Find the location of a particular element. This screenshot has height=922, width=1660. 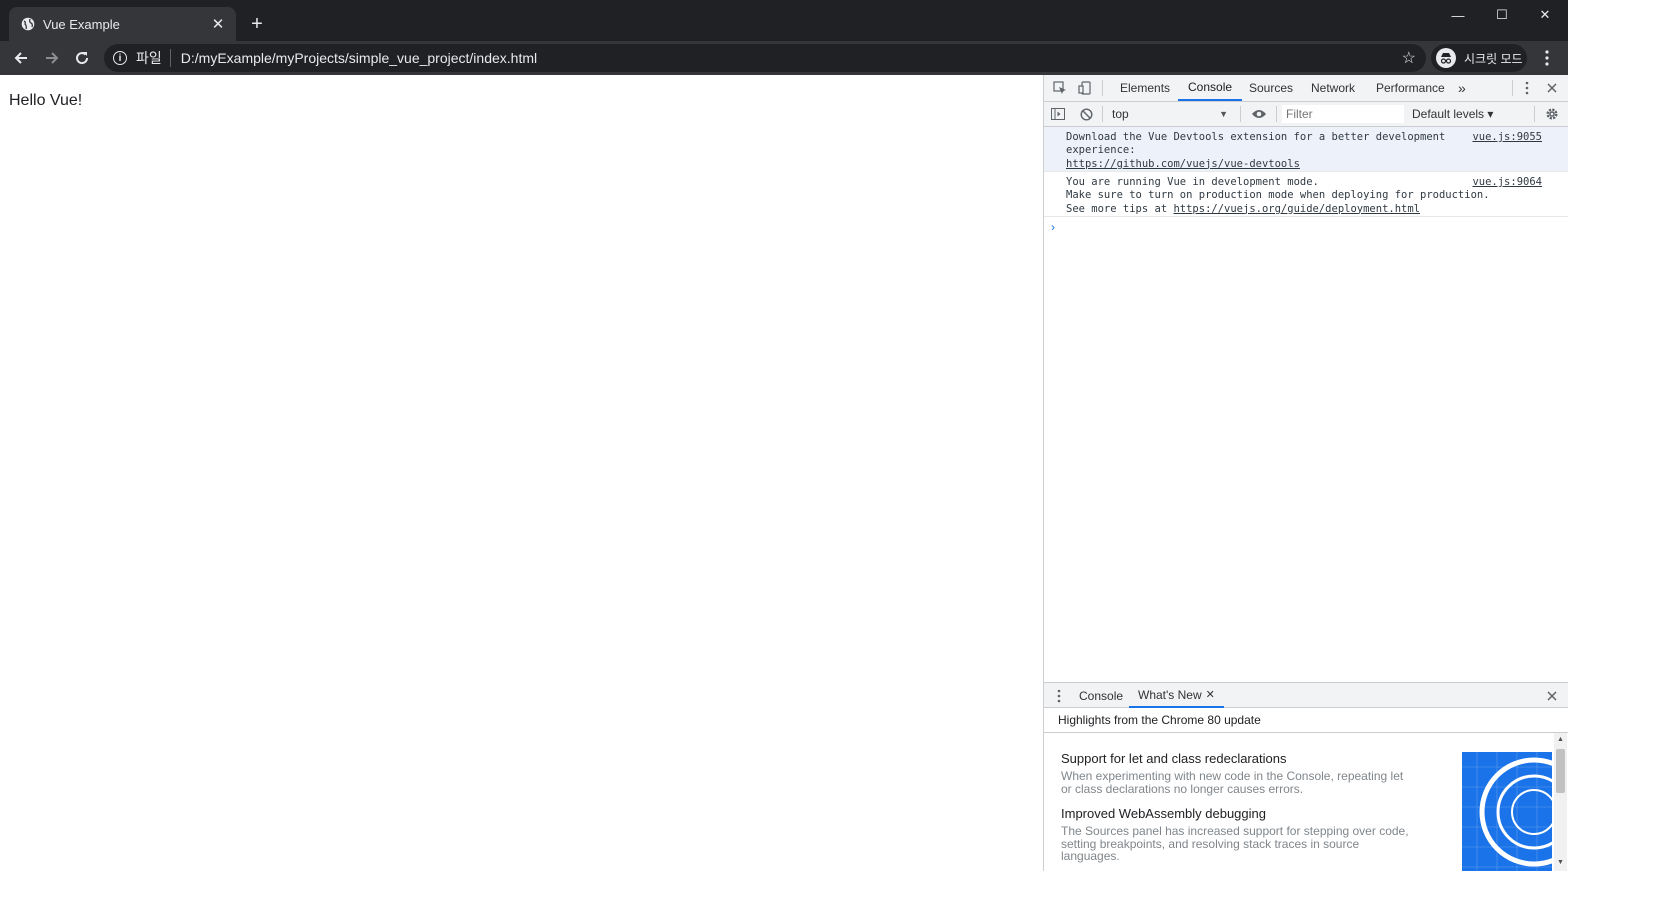

console-toolbar: top ▼ Default levels ▾ is located at coordinates (1306, 114).